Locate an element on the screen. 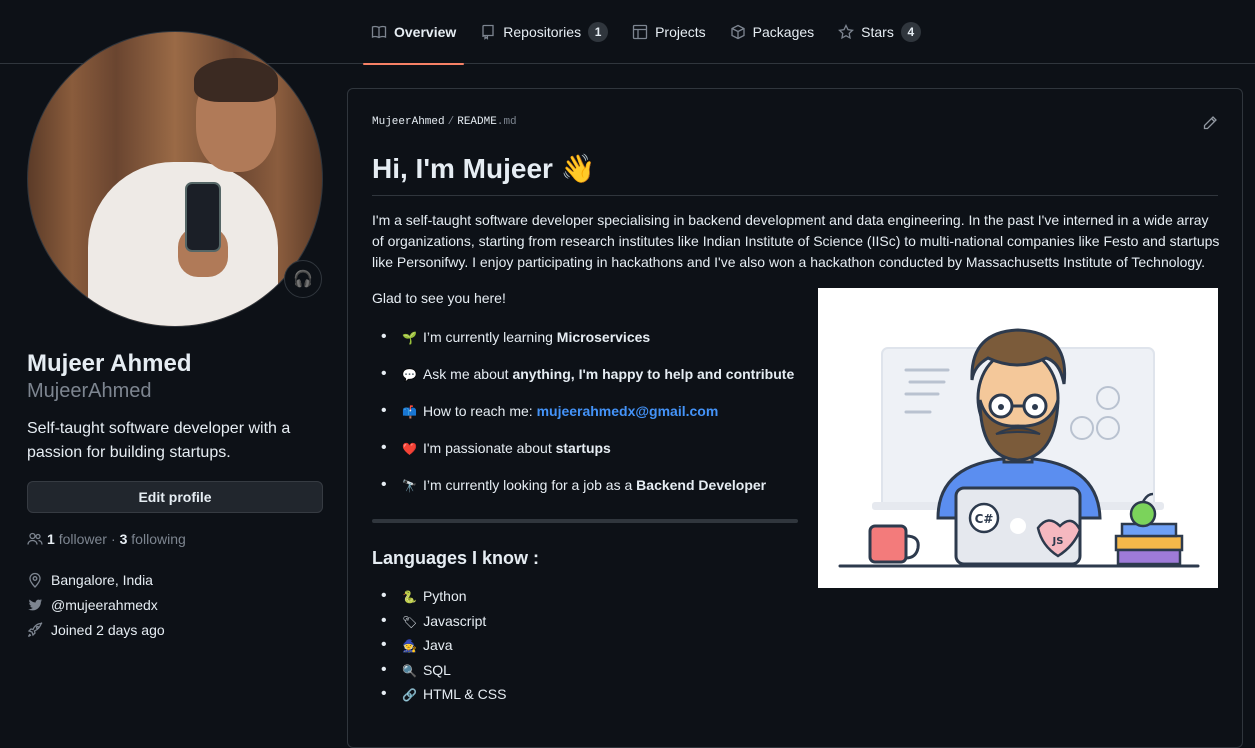  developer-illustration-svg: C# JS is located at coordinates (1019, 448).